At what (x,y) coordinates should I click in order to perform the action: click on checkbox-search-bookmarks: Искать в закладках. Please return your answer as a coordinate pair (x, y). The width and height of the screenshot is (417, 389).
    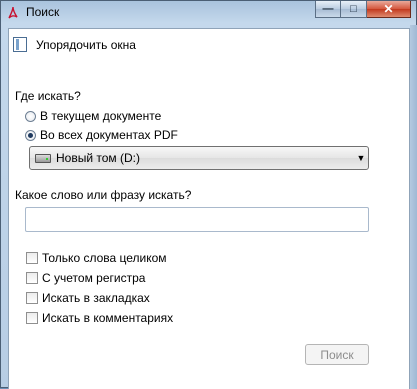
    Looking at the image, I should click on (88, 298).